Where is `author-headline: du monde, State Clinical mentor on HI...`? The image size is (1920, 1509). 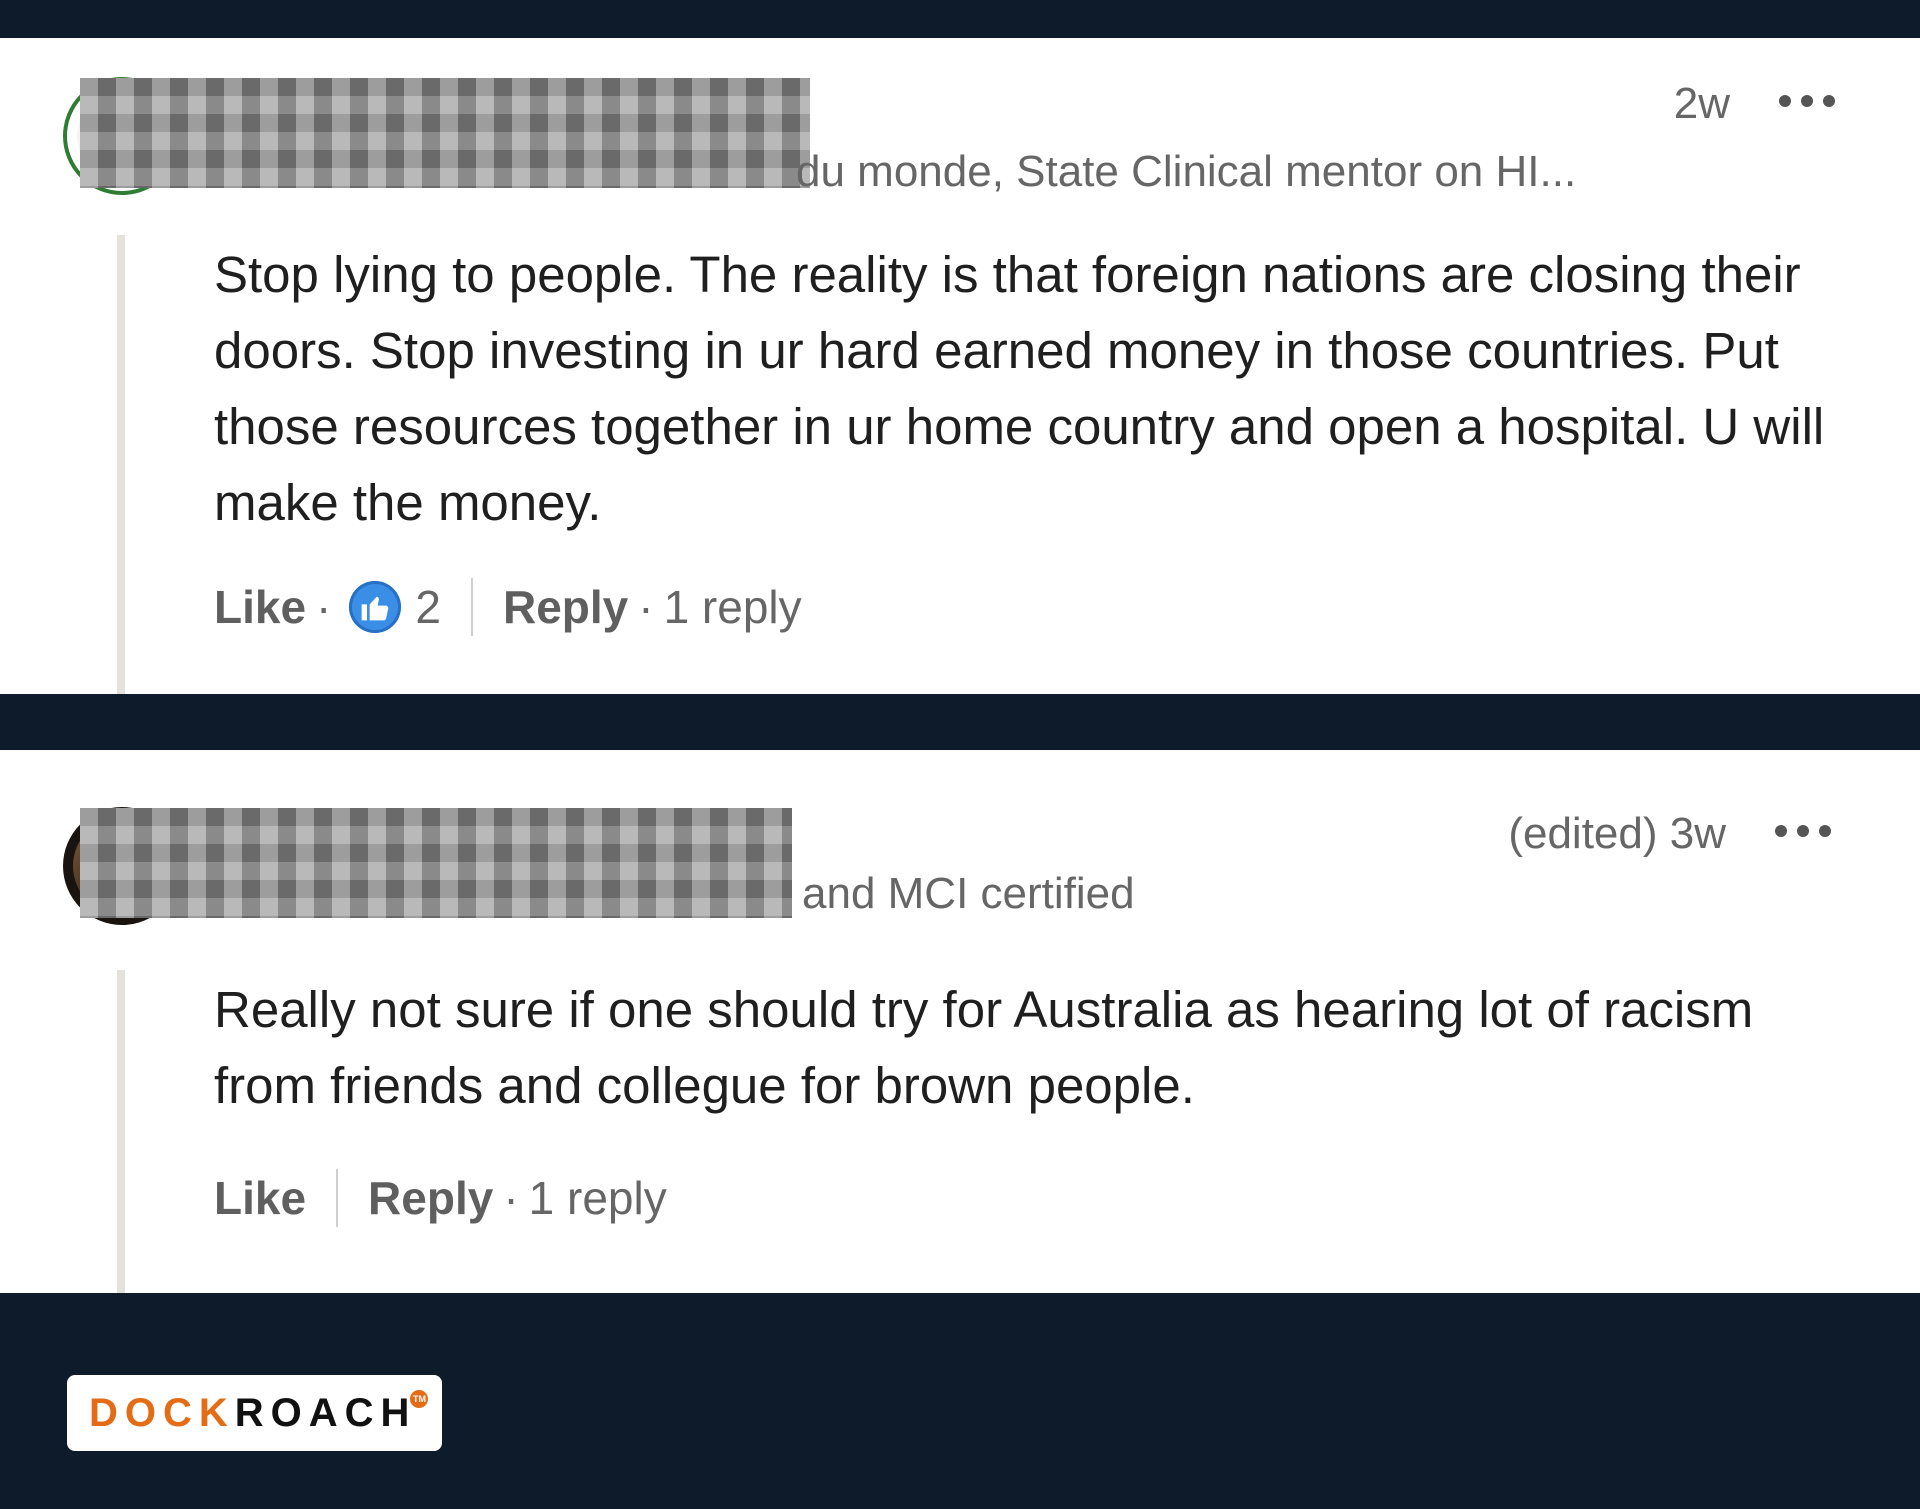
author-headline: du monde, State Clinical mentor on HI... is located at coordinates (1186, 171).